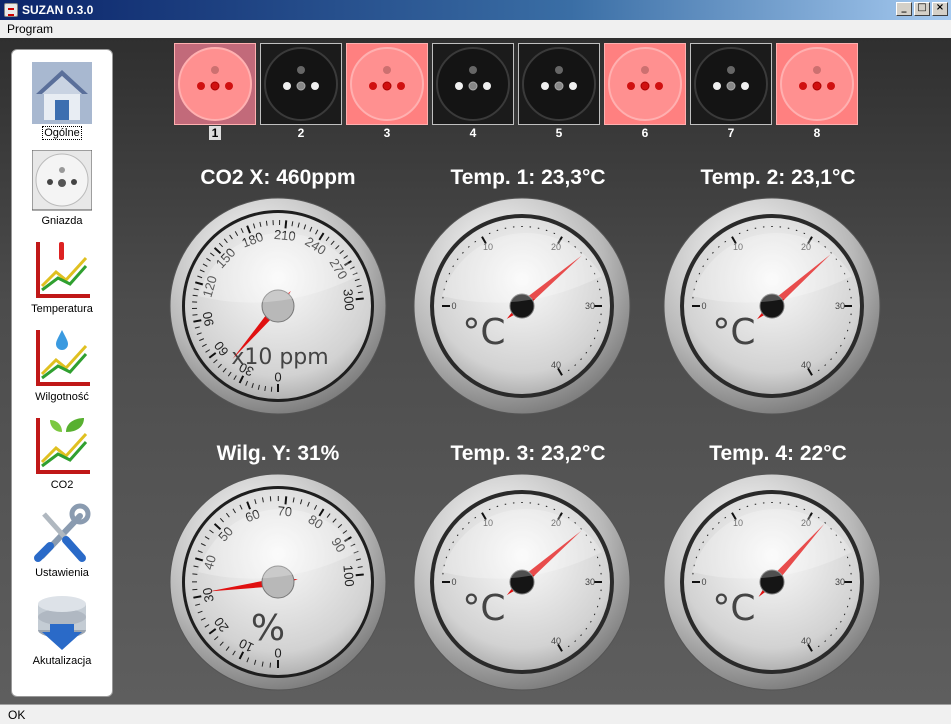 Image resolution: width=951 pixels, height=724 pixels. Describe the element at coordinates (278, 582) in the screenshot. I see `humidity-gauge: 0102030405060708090100%` at that location.